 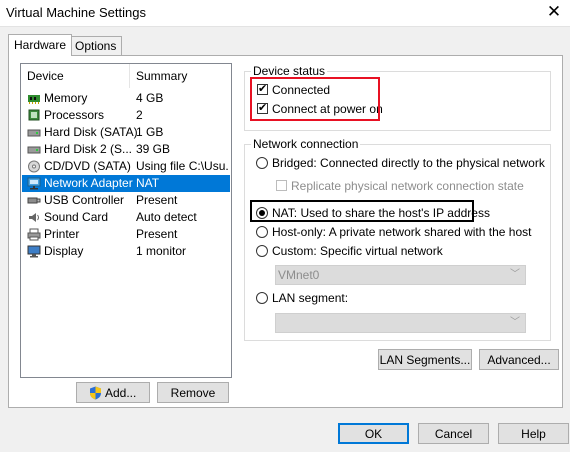 I want to click on device-column-header: Device, so click(x=45, y=76).